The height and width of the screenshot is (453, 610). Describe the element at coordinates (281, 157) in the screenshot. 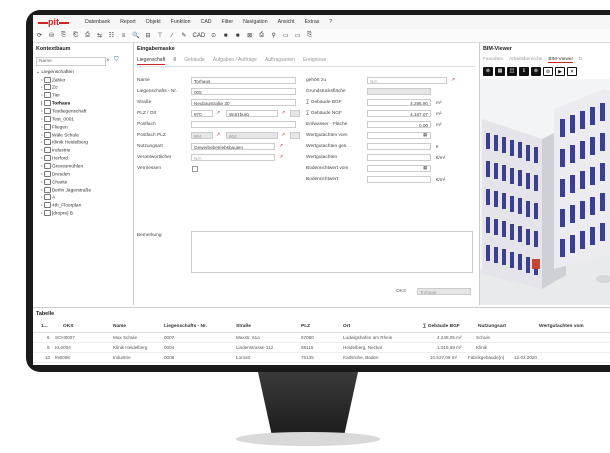

I see `verantwortlicher-link-icon: ↗` at that location.